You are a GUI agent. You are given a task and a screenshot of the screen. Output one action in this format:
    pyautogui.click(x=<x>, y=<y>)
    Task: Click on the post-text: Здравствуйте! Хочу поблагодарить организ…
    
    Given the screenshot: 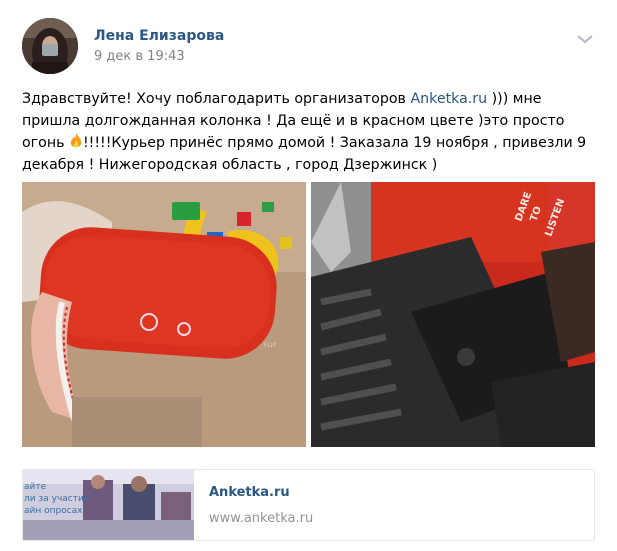 What is the action you would take?
    pyautogui.click(x=309, y=132)
    